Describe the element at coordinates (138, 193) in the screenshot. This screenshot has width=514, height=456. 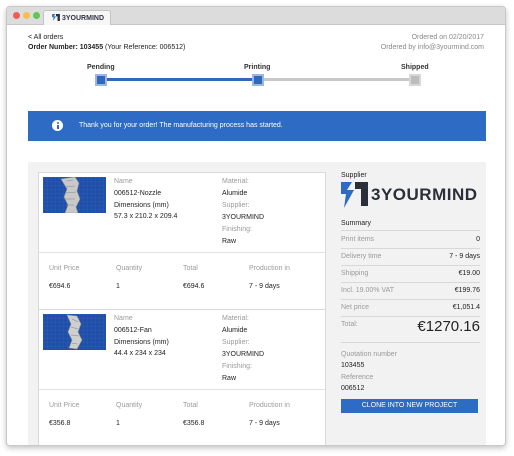
I see `item-name: 006512-Nozzle` at that location.